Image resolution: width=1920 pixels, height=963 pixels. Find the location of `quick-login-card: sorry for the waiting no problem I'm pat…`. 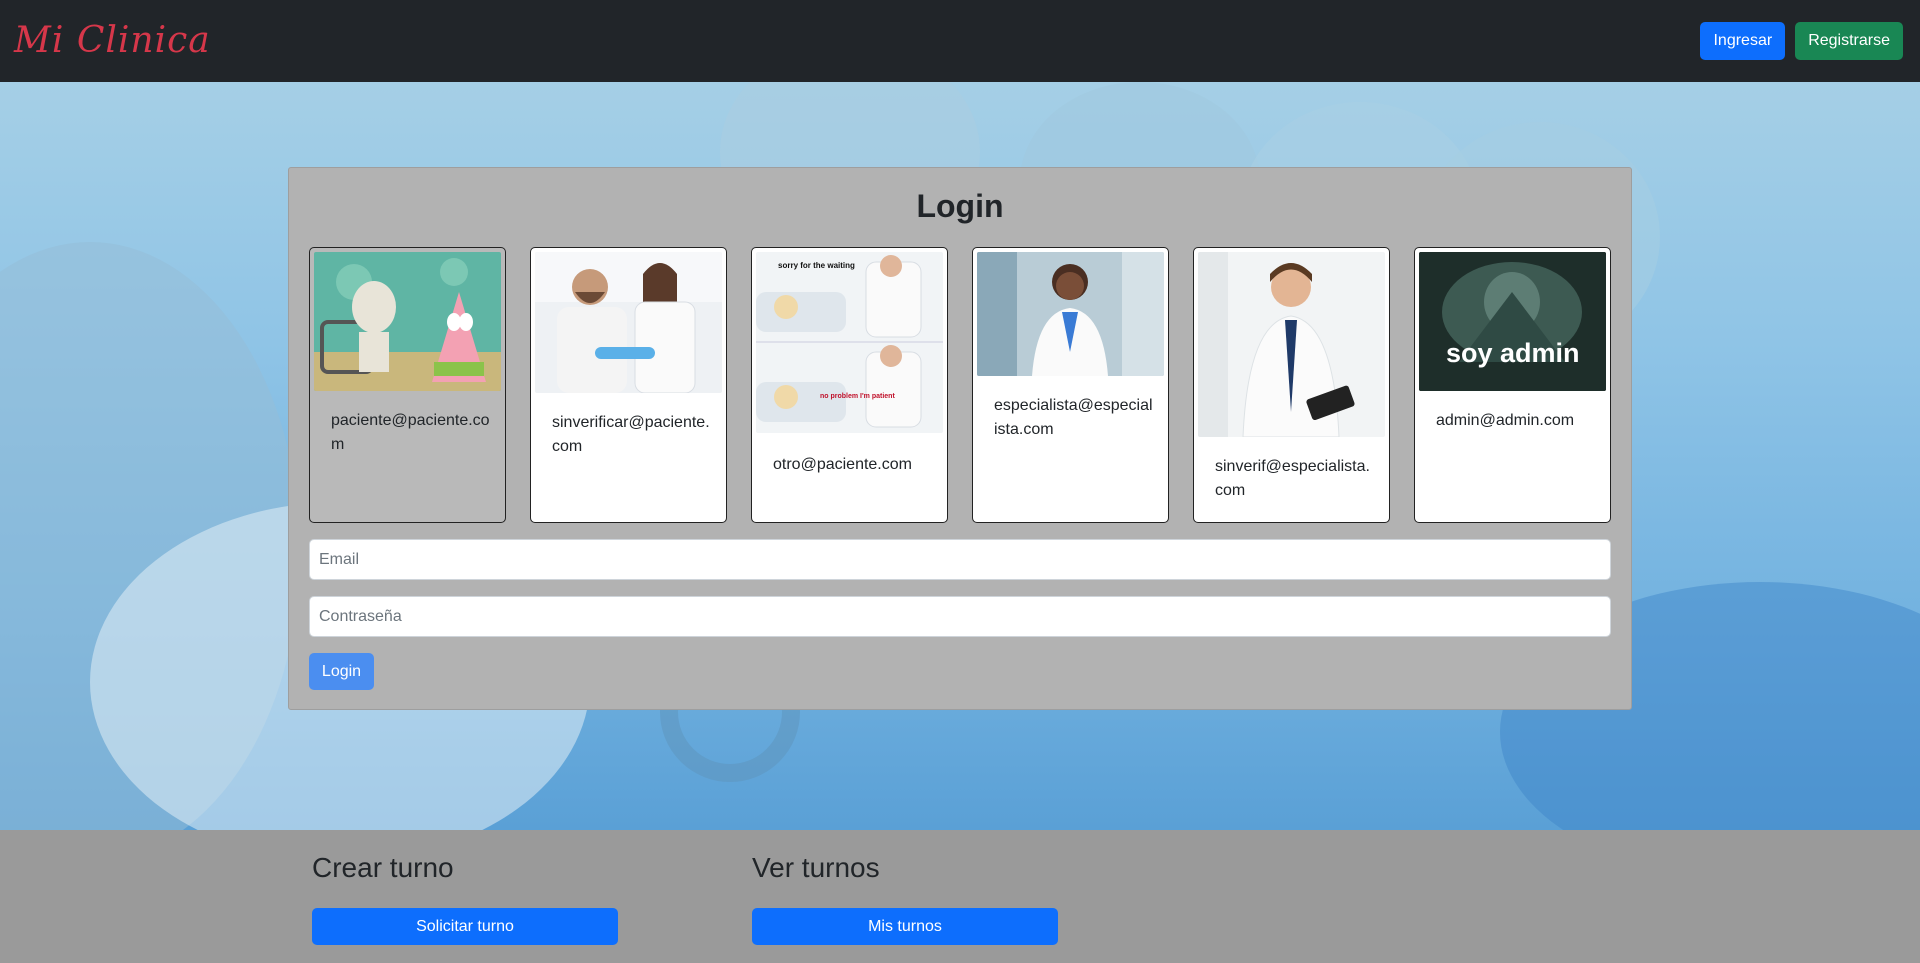

quick-login-card: sorry for the waiting no problem I'm pat… is located at coordinates (849, 385).